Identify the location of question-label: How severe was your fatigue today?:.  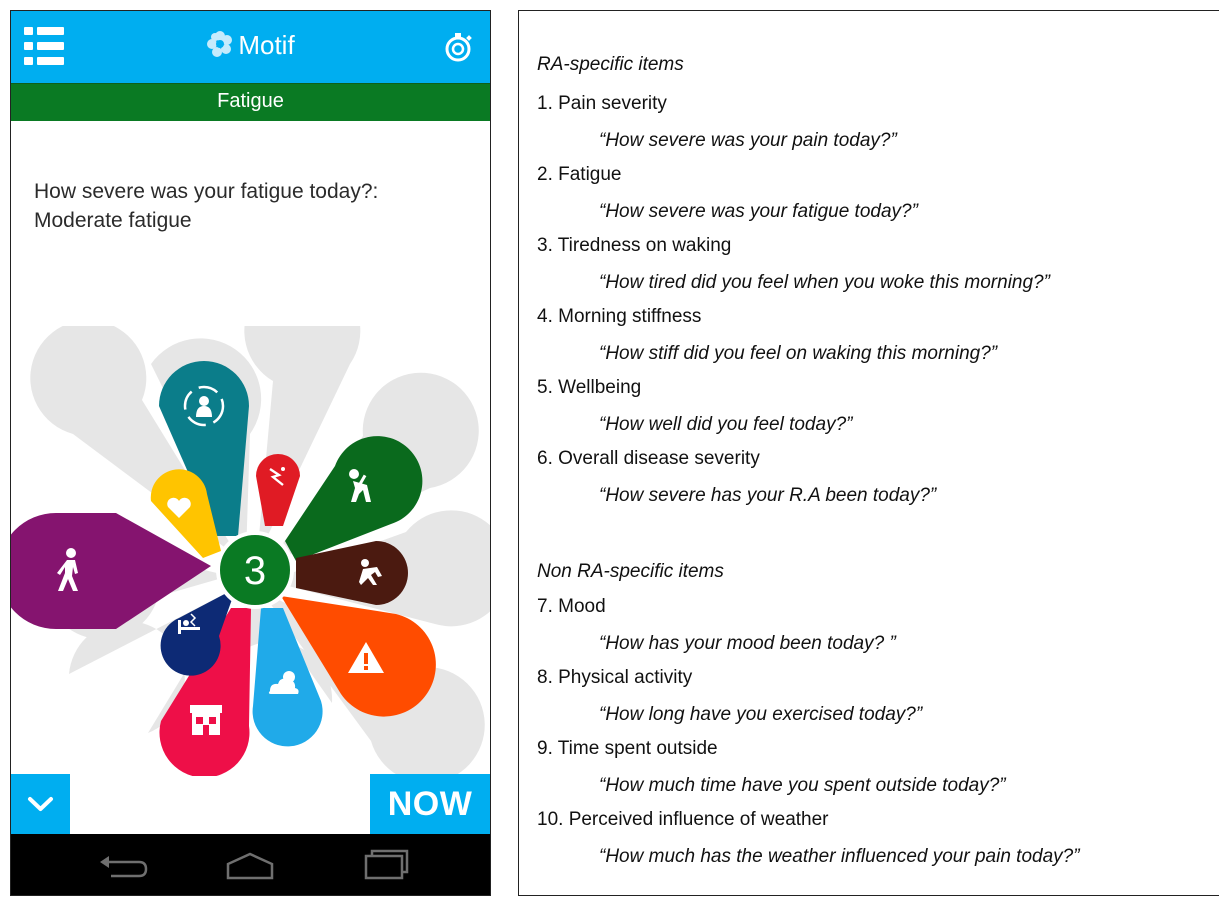
(206, 191).